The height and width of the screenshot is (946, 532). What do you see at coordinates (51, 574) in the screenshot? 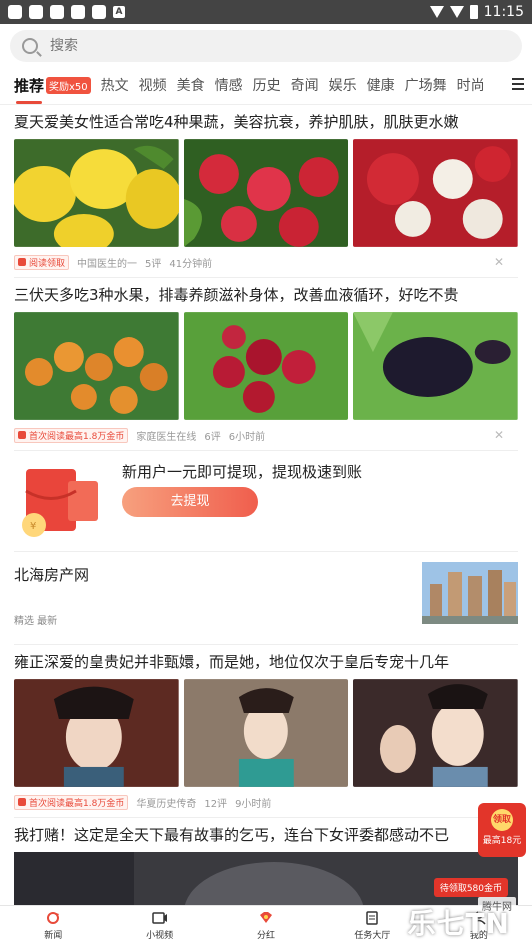
I see `ad-title: 北海房产网` at bounding box center [51, 574].